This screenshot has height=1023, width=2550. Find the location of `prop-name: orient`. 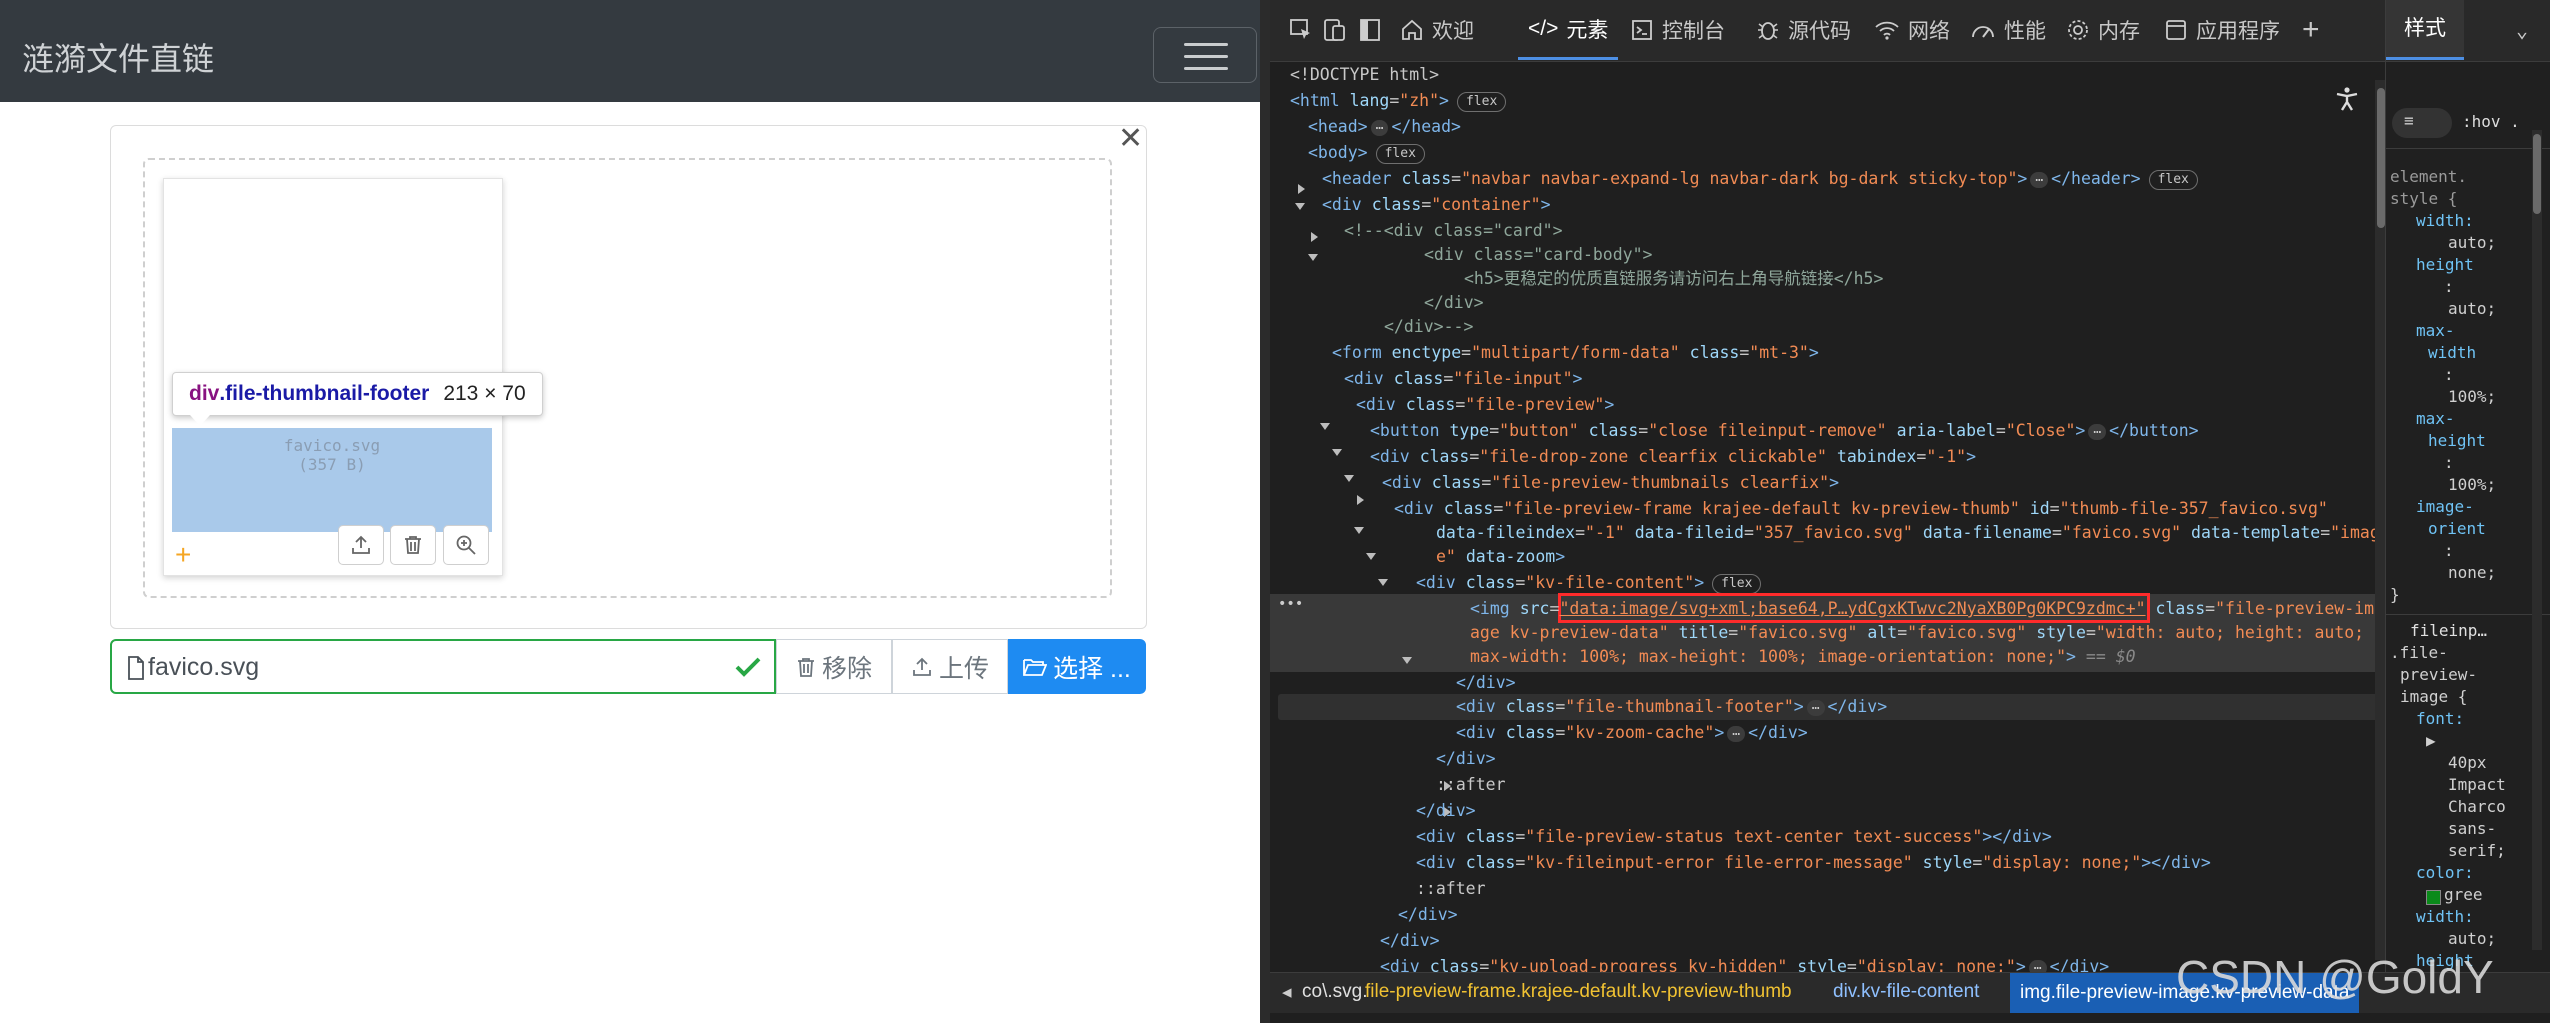

prop-name: orient is located at coordinates (2443, 529).